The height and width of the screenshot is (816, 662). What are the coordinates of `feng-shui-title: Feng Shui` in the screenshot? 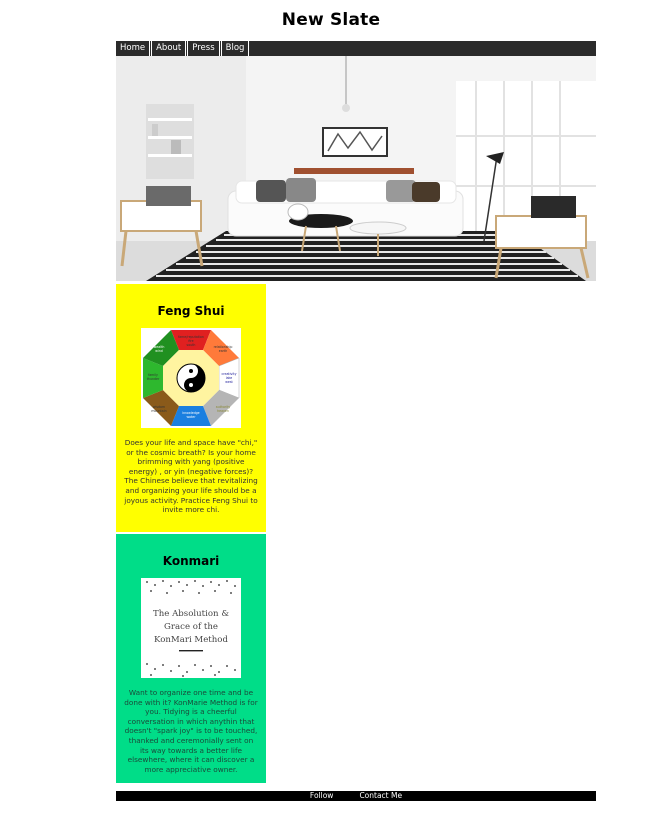 It's located at (191, 311).